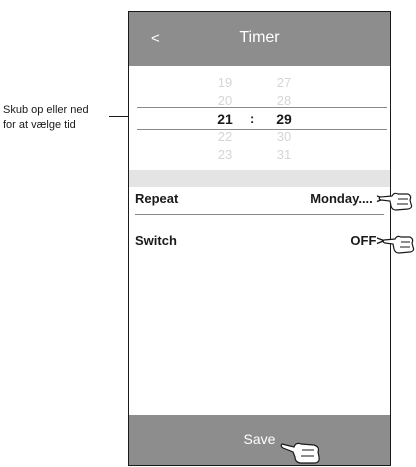  I want to click on hour-selected: 21, so click(225, 119).